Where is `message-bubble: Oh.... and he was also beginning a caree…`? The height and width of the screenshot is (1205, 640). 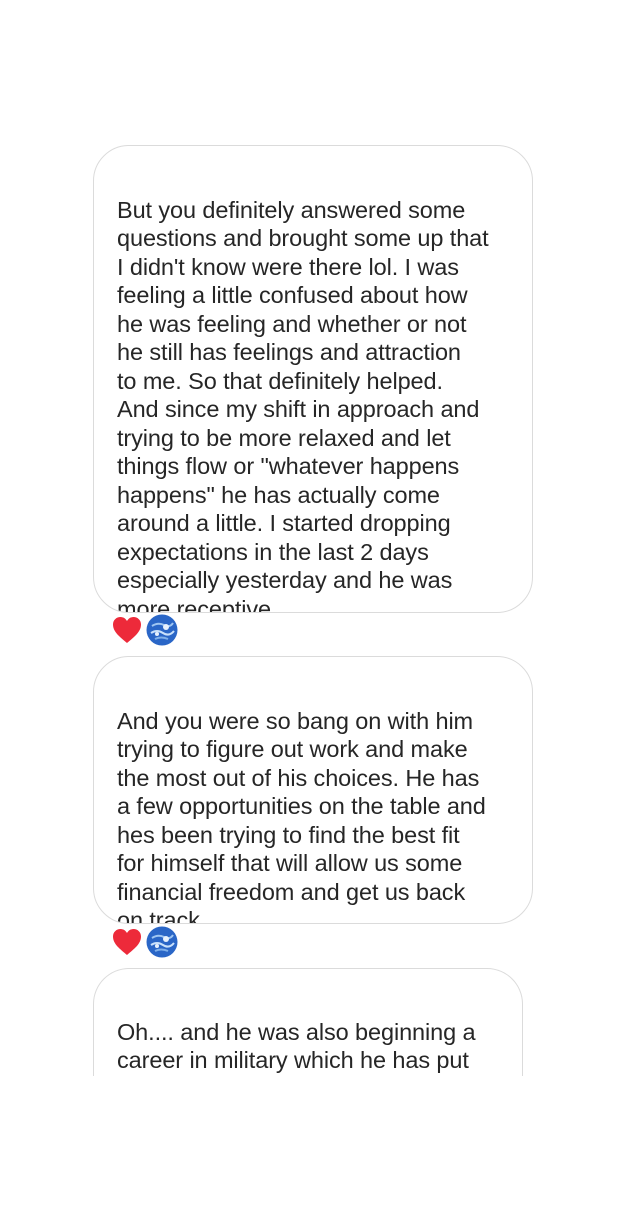 message-bubble: Oh.... and he was also beginning a caree… is located at coordinates (308, 1022).